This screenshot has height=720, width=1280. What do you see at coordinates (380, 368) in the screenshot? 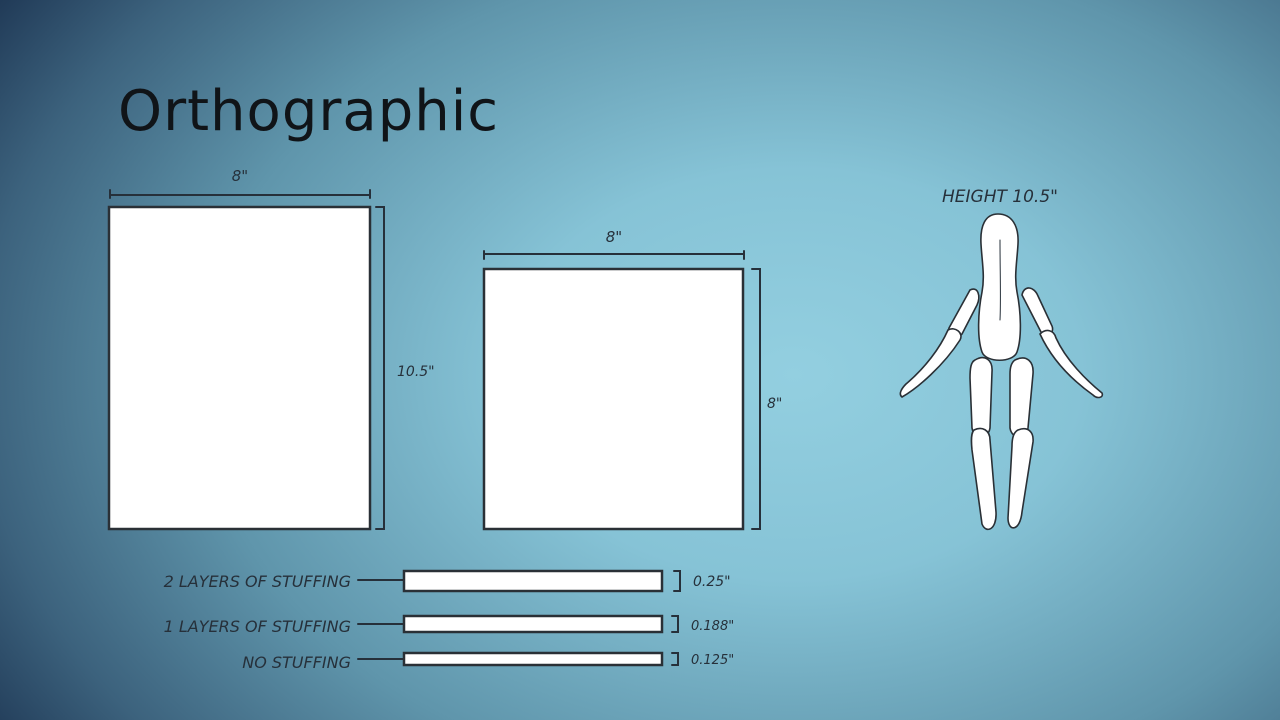
I see `front-panel-height-dimension` at bounding box center [380, 368].